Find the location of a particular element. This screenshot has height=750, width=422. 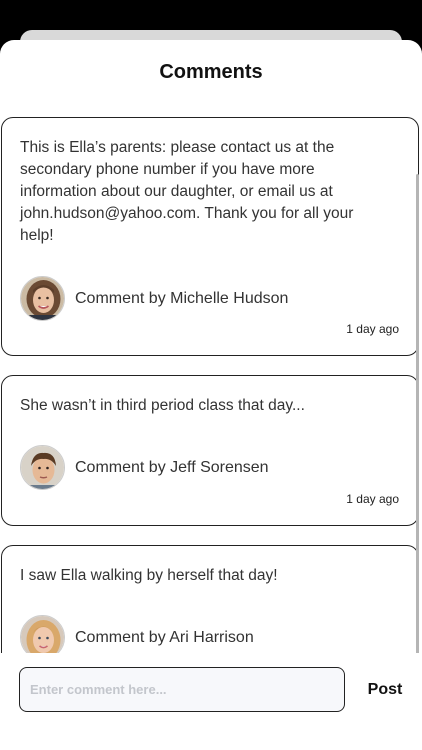

comment-composer: Post is located at coordinates (211, 701).